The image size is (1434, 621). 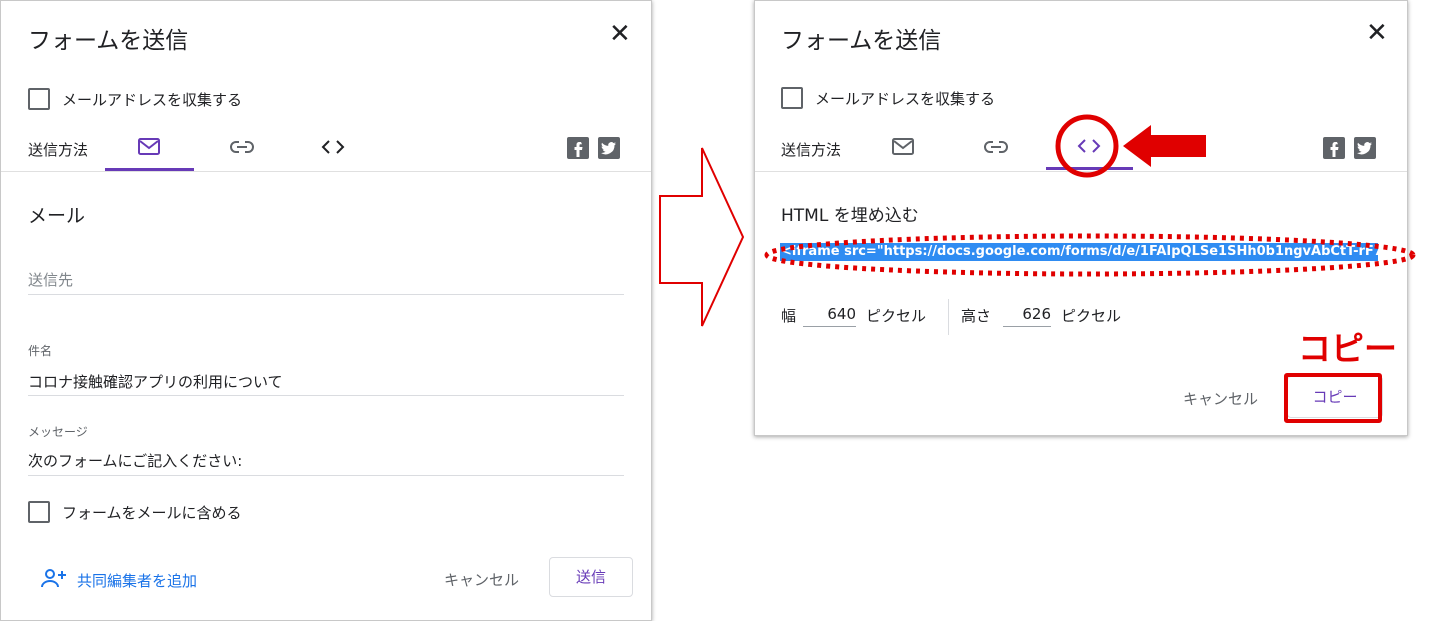 I want to click on width-label: 幅, so click(x=789, y=316).